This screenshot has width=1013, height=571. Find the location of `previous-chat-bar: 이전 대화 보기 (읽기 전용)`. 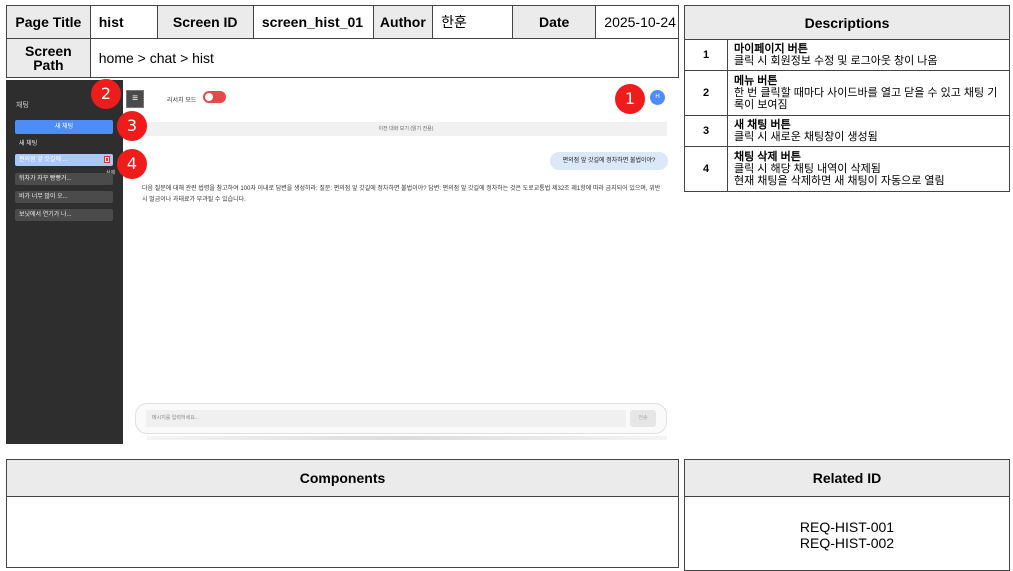

previous-chat-bar: 이전 대화 보기 (읽기 전용) is located at coordinates (406, 129).